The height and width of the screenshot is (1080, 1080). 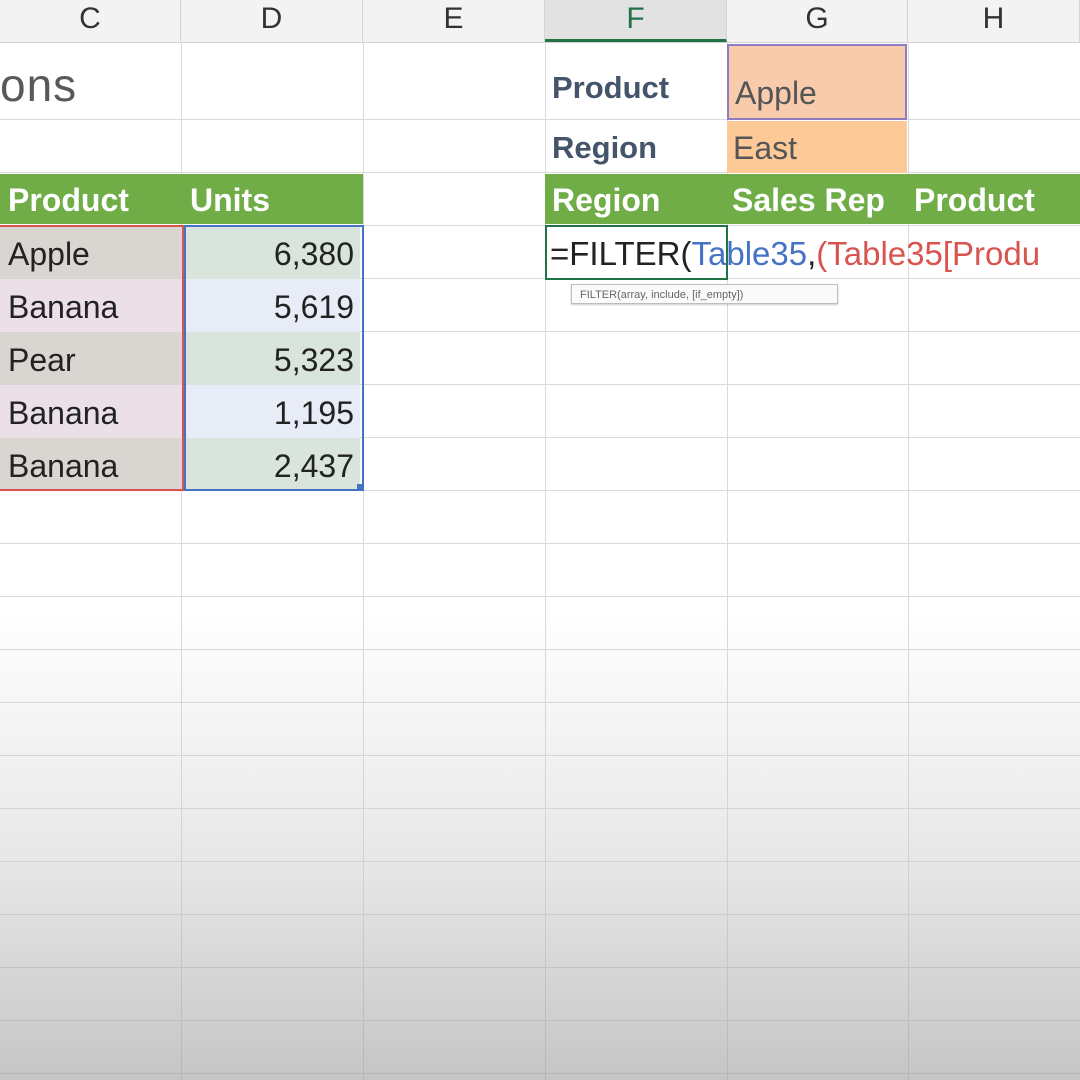 I want to click on criteria-product-label: Product, so click(x=611, y=87).